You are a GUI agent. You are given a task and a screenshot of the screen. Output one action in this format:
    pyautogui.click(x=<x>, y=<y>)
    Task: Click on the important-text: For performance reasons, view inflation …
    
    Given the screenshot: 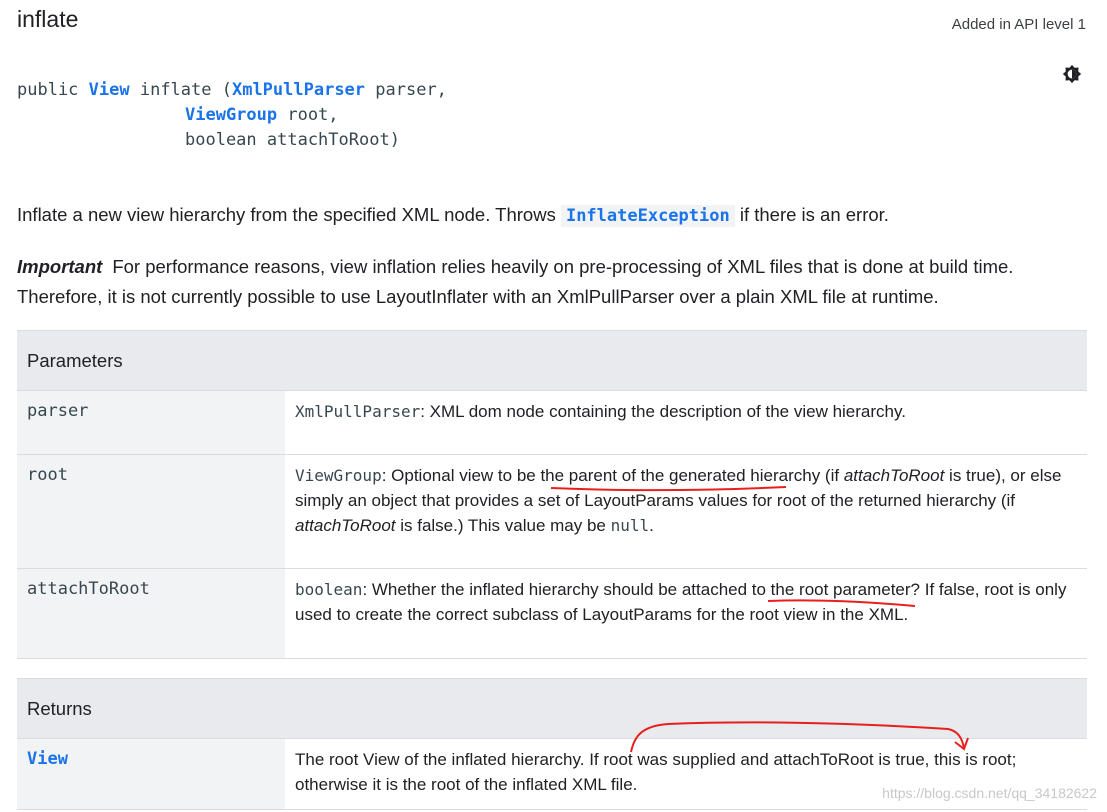 What is the action you would take?
    pyautogui.click(x=515, y=281)
    